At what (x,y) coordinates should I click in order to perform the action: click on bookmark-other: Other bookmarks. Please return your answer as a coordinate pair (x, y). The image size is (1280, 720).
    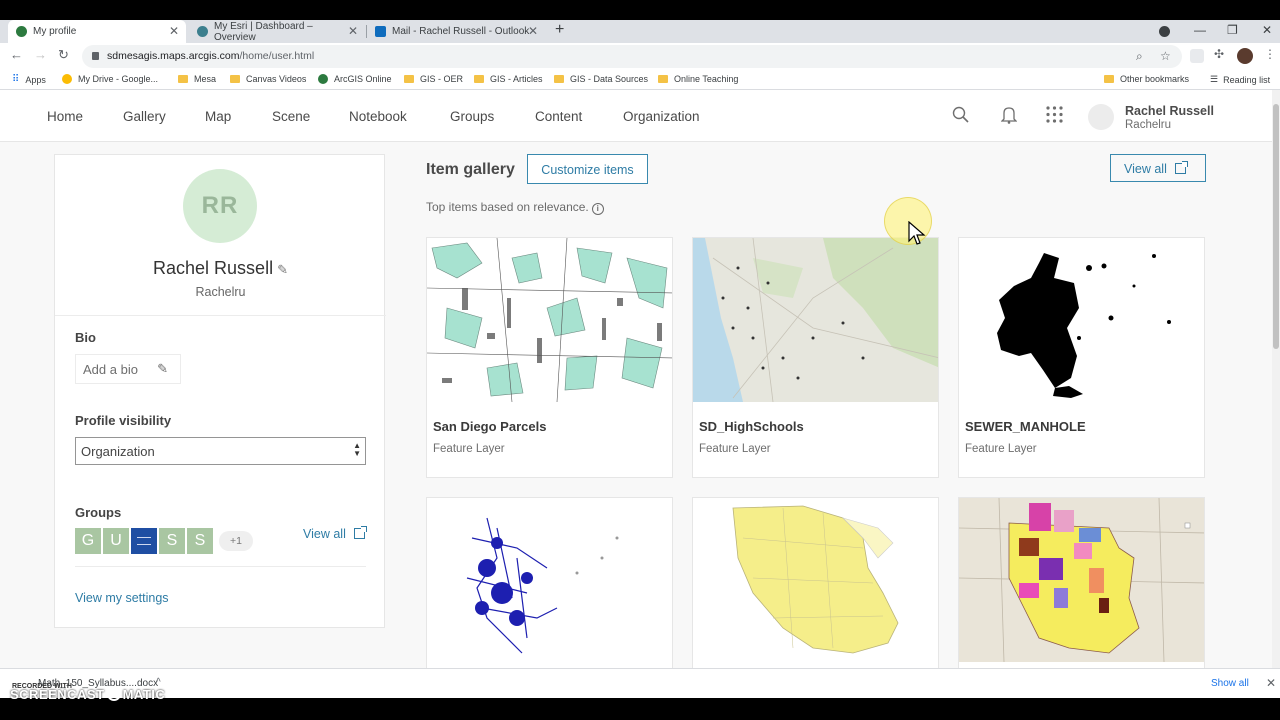
    Looking at the image, I should click on (1146, 79).